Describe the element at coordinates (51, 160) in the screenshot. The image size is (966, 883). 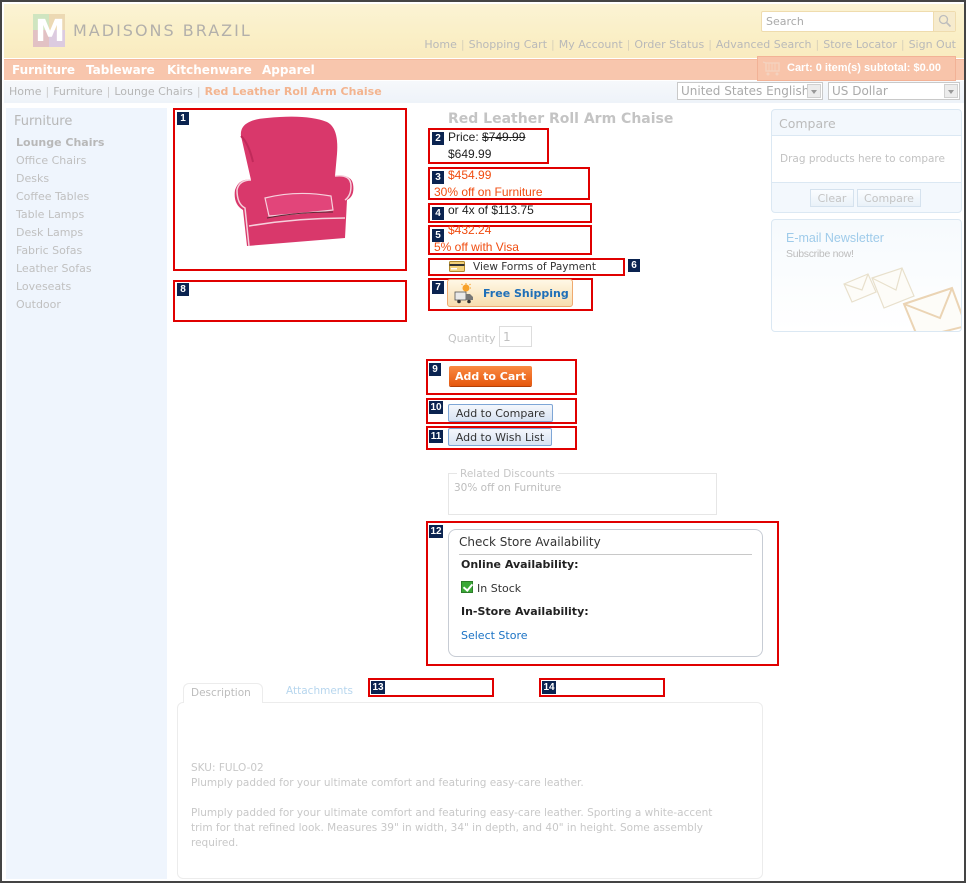
I see `sidebar-item-office-chairs: Office Chairs` at that location.